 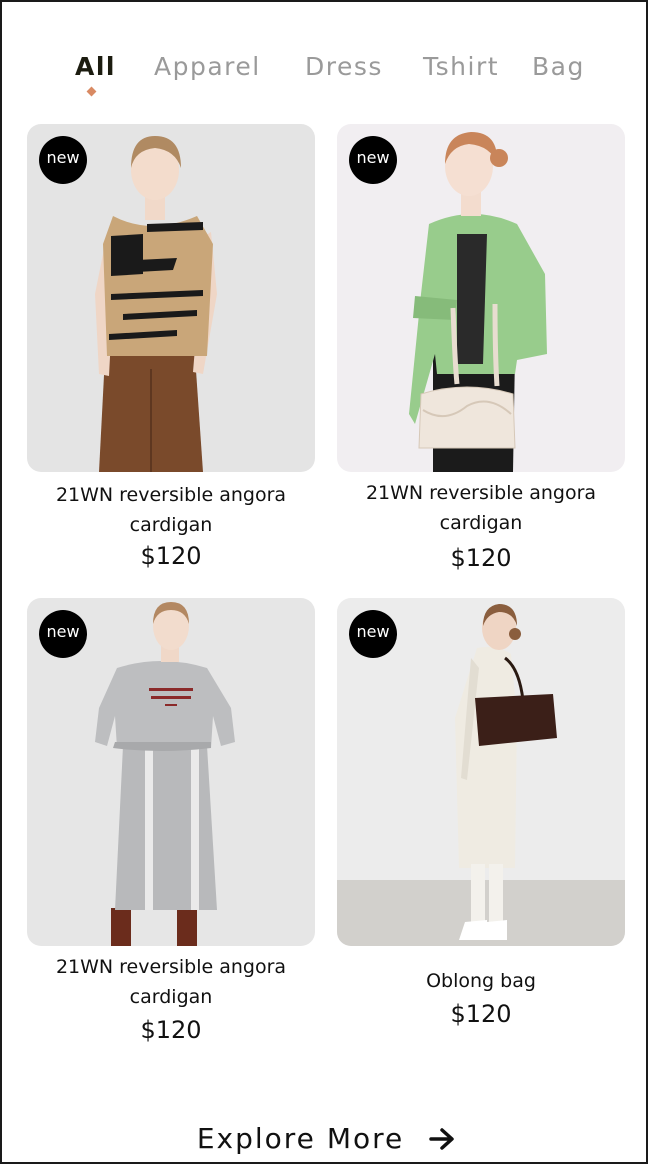 I want to click on arrow-right-icon, so click(x=442, y=1140).